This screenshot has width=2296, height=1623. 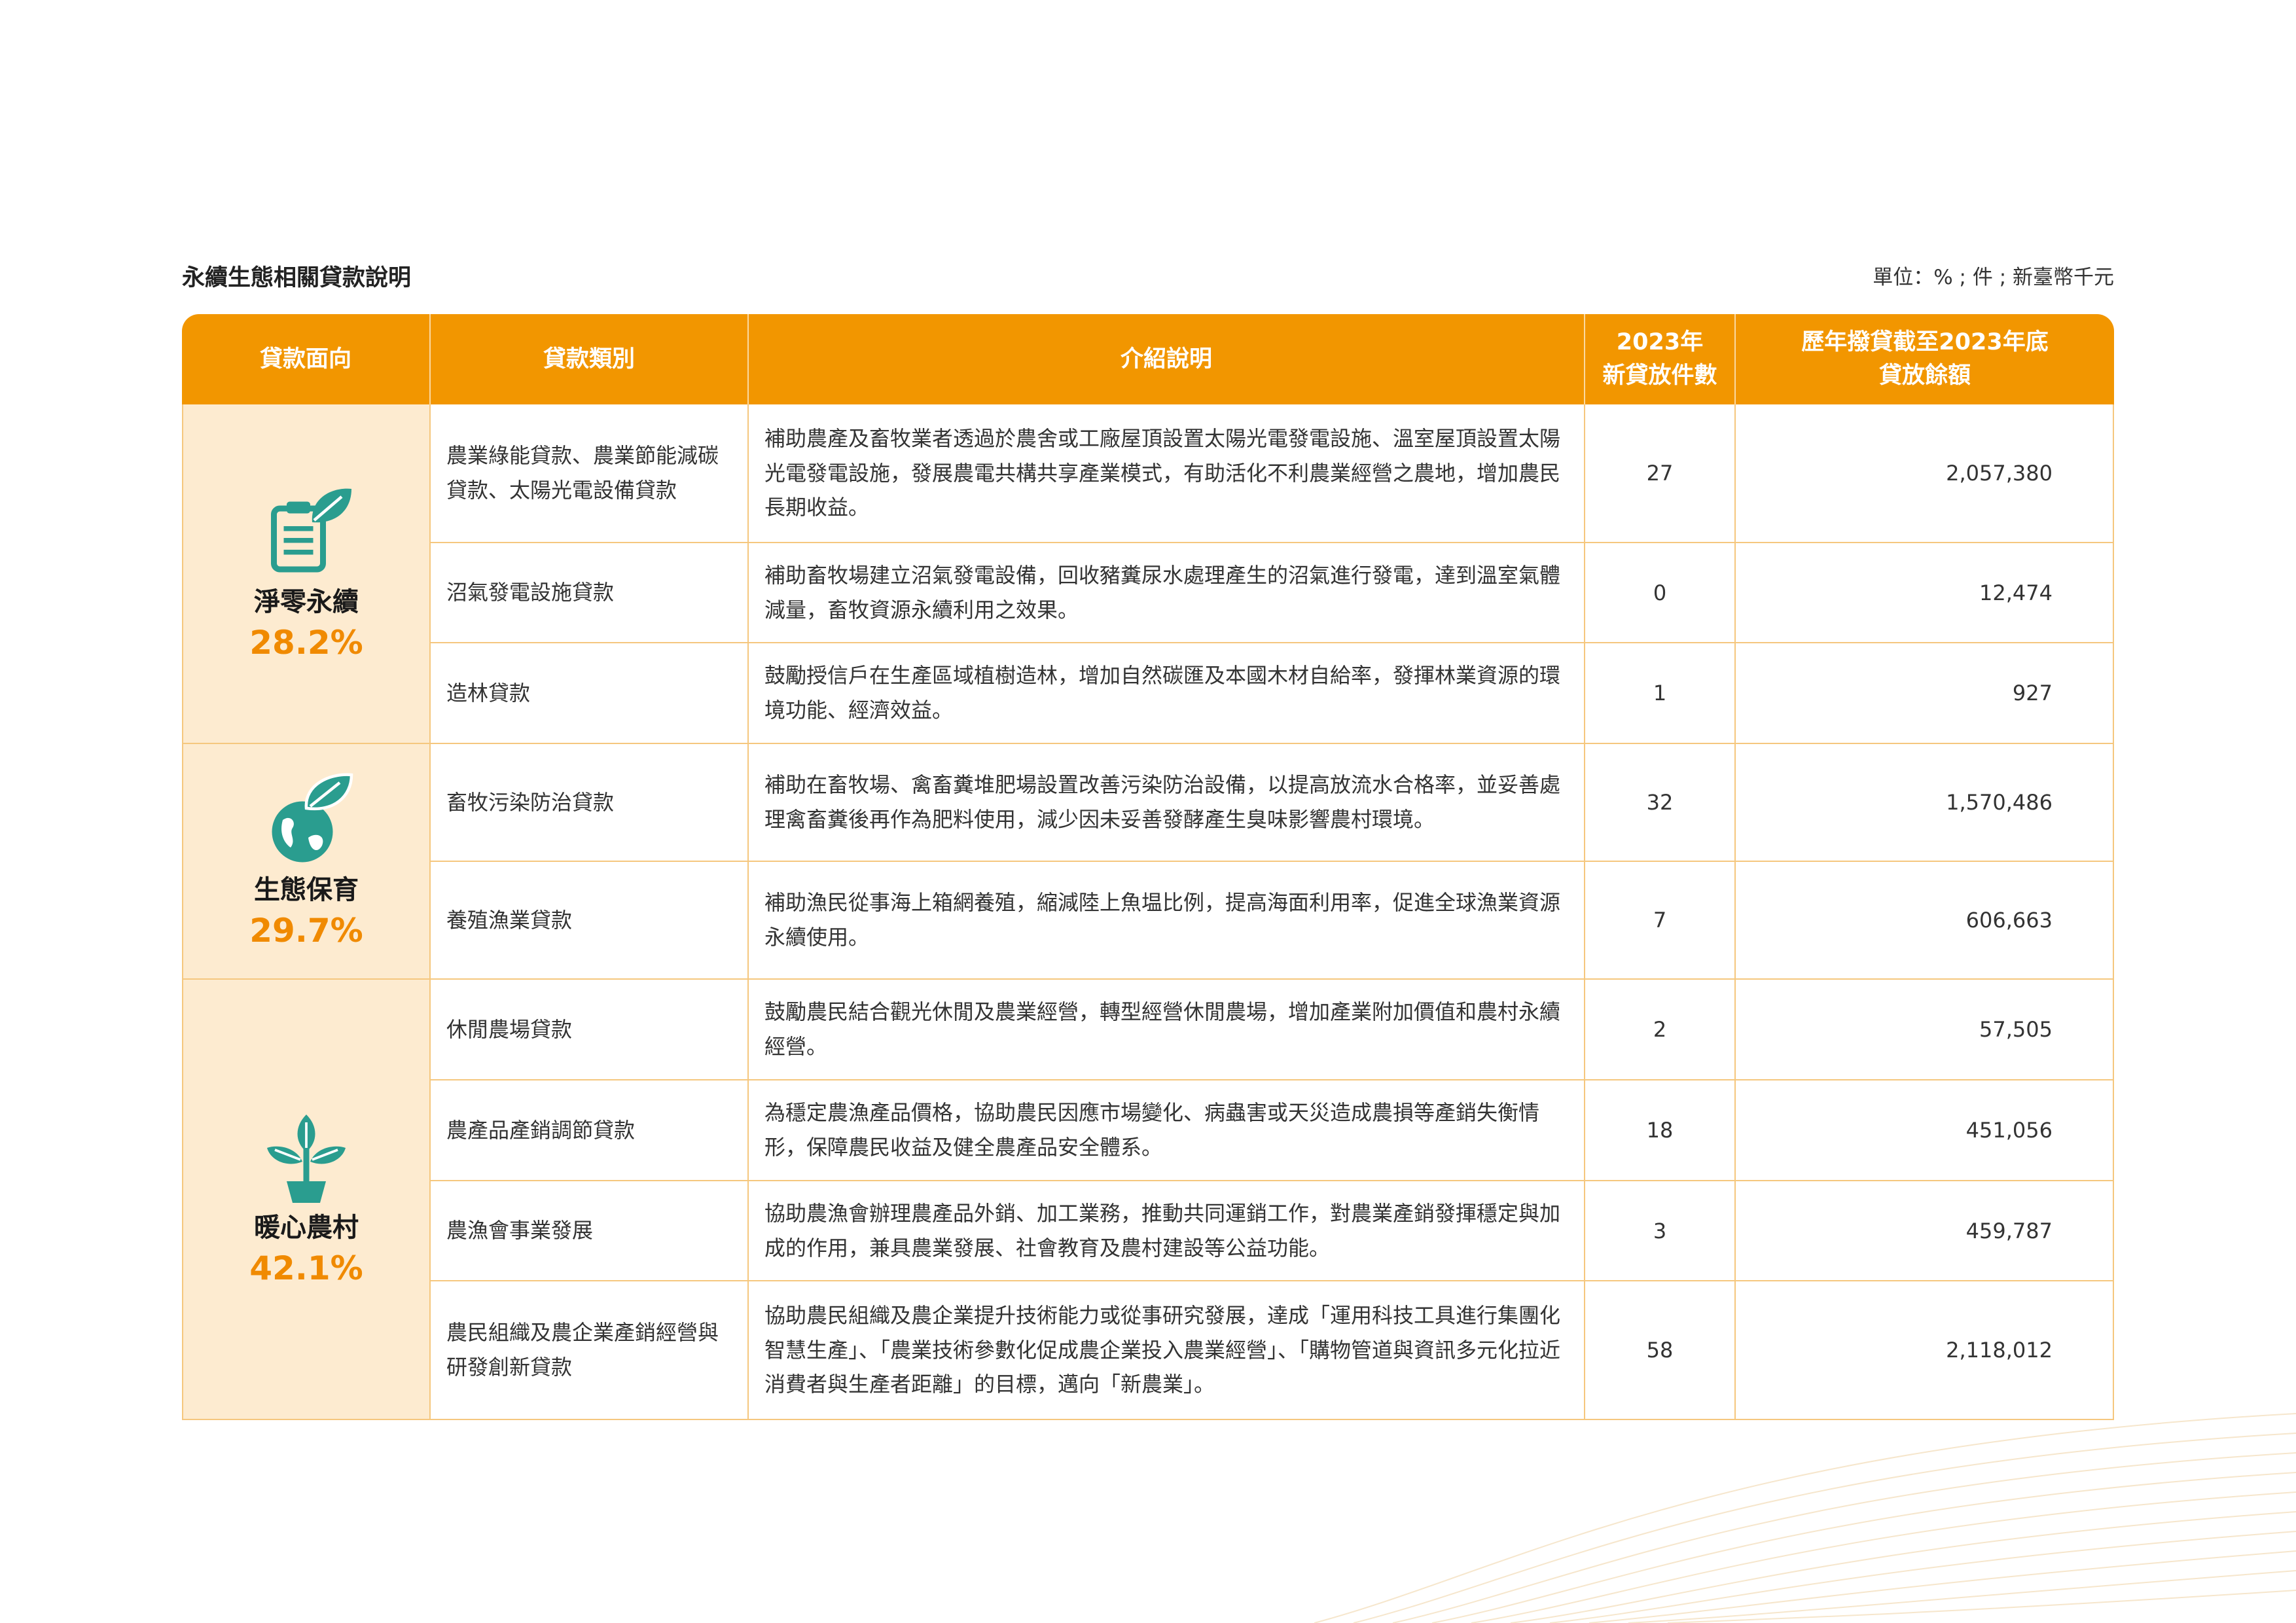 I want to click on aspect-cell-ecology: 生態保育 29.7%, so click(x=306, y=862).